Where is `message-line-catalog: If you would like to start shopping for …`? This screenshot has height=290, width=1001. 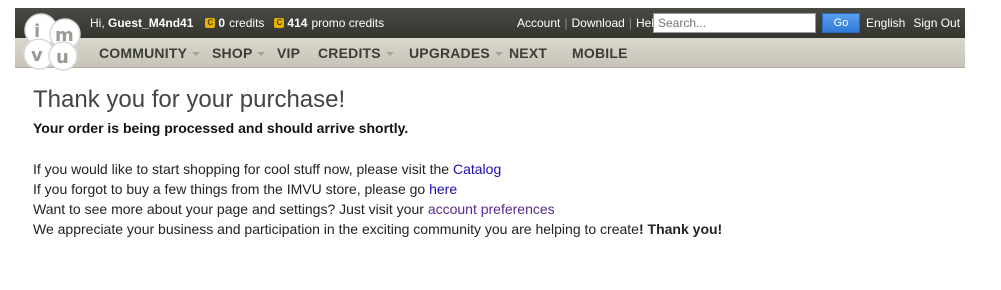 message-line-catalog: If you would like to start shopping for … is located at coordinates (503, 169).